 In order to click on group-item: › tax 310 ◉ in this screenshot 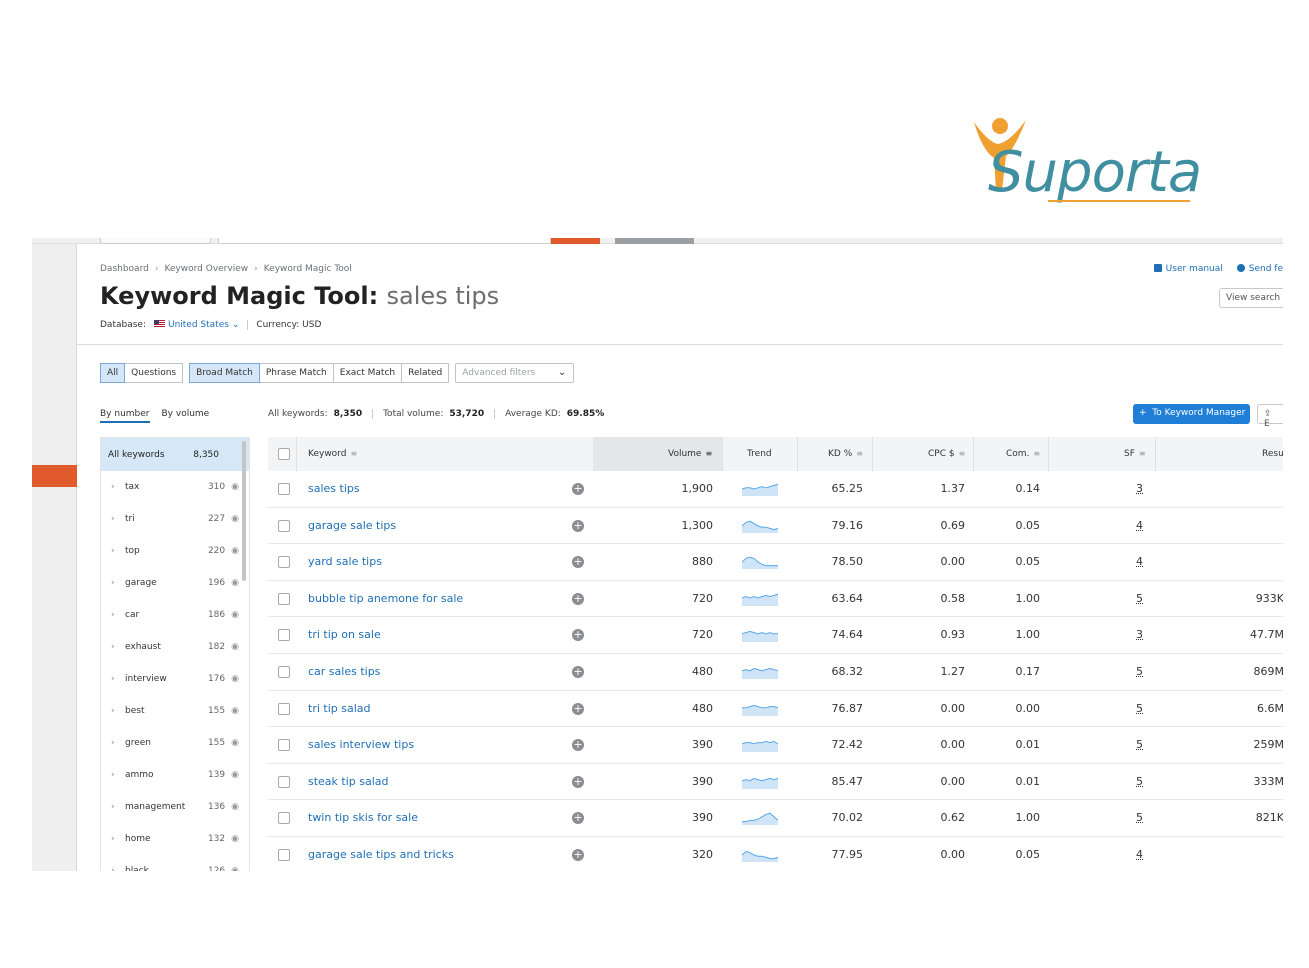, I will do `click(175, 487)`.